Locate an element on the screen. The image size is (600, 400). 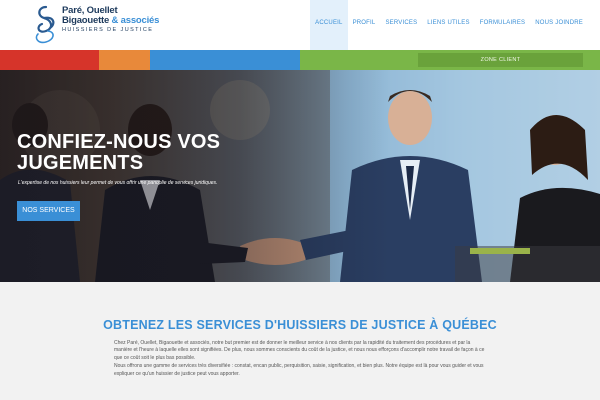
stripe-orange is located at coordinates (124, 60).